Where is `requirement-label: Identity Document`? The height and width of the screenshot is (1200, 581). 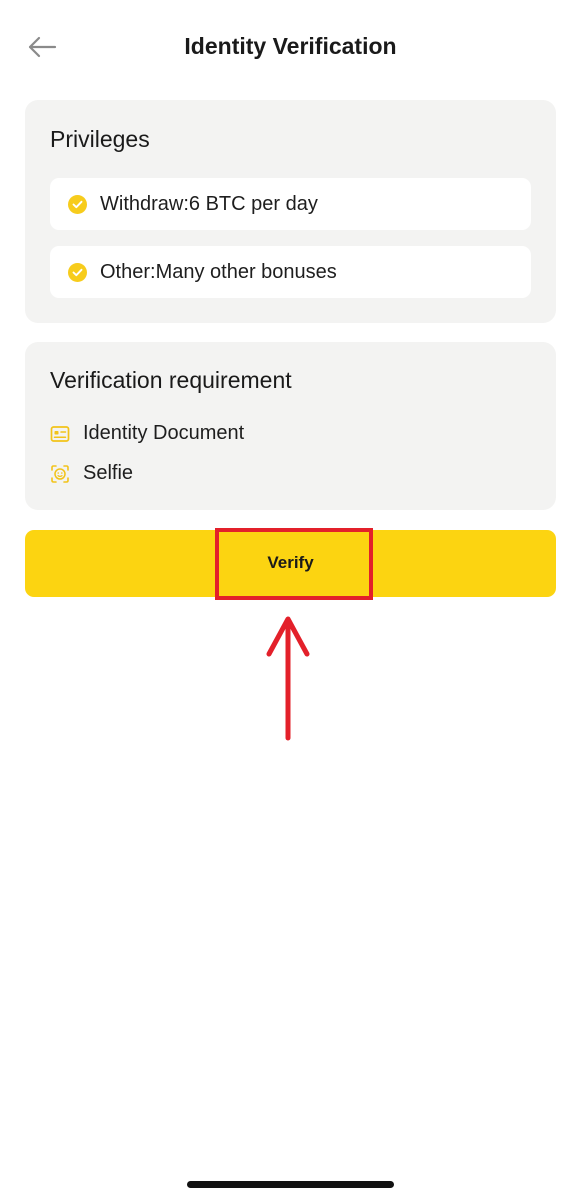 requirement-label: Identity Document is located at coordinates (164, 433).